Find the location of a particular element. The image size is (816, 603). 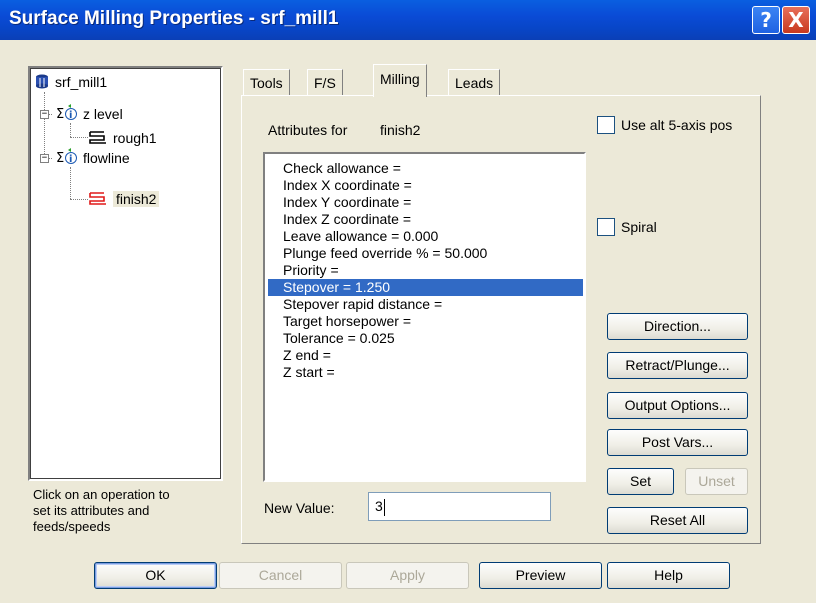

list-item: Target horsepower = is located at coordinates (425, 321).